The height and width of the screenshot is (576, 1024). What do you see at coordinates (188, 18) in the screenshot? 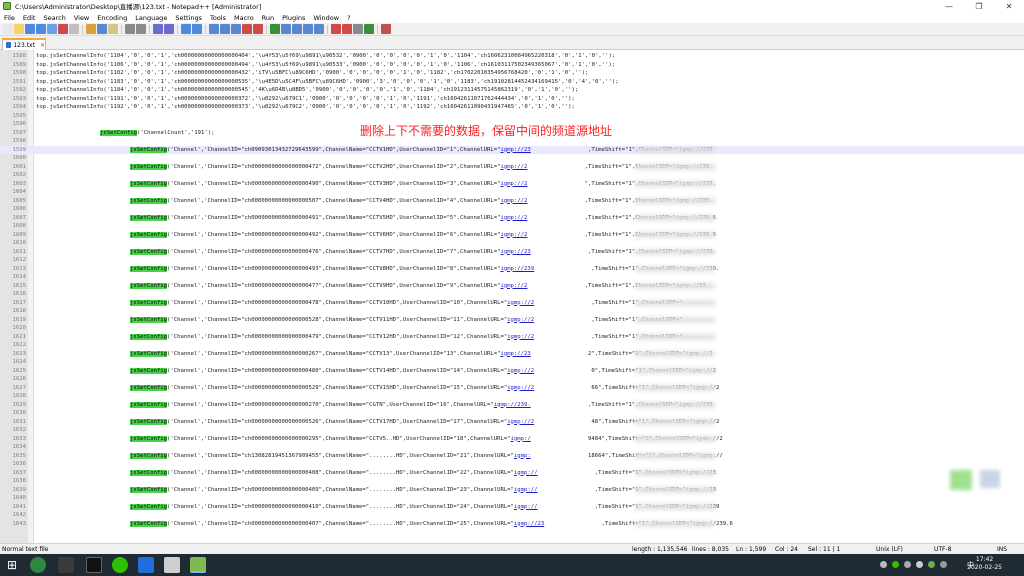
I see `menu-settings: Settings` at bounding box center [188, 18].